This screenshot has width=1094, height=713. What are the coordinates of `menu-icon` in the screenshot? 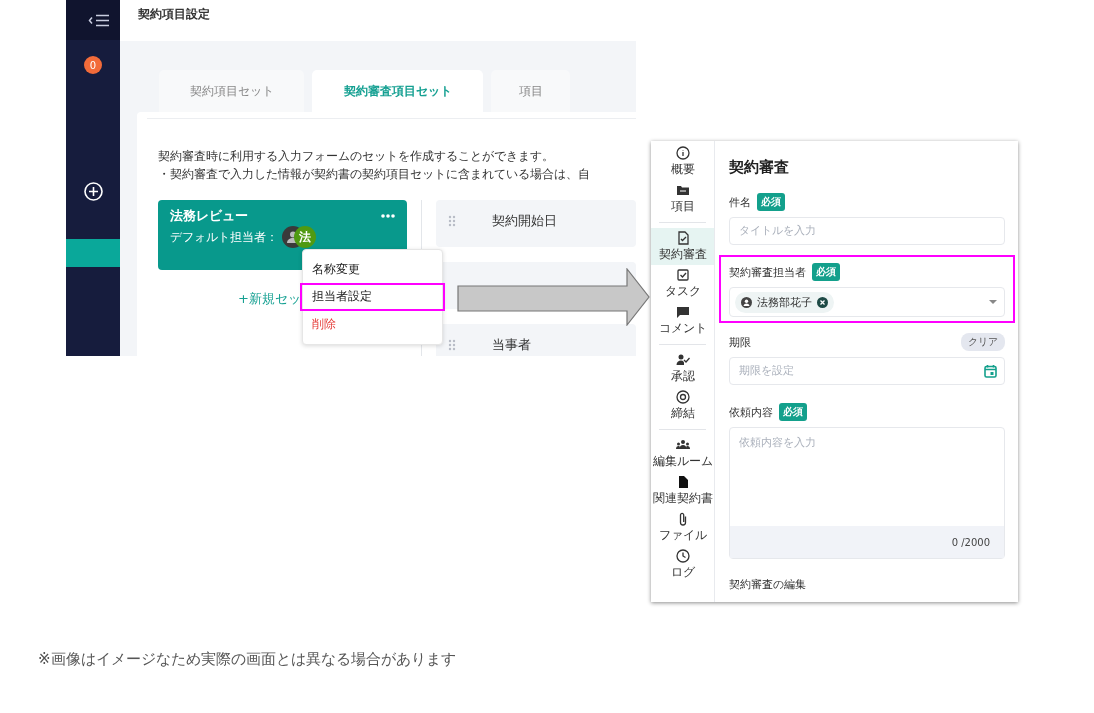 It's located at (99, 20).